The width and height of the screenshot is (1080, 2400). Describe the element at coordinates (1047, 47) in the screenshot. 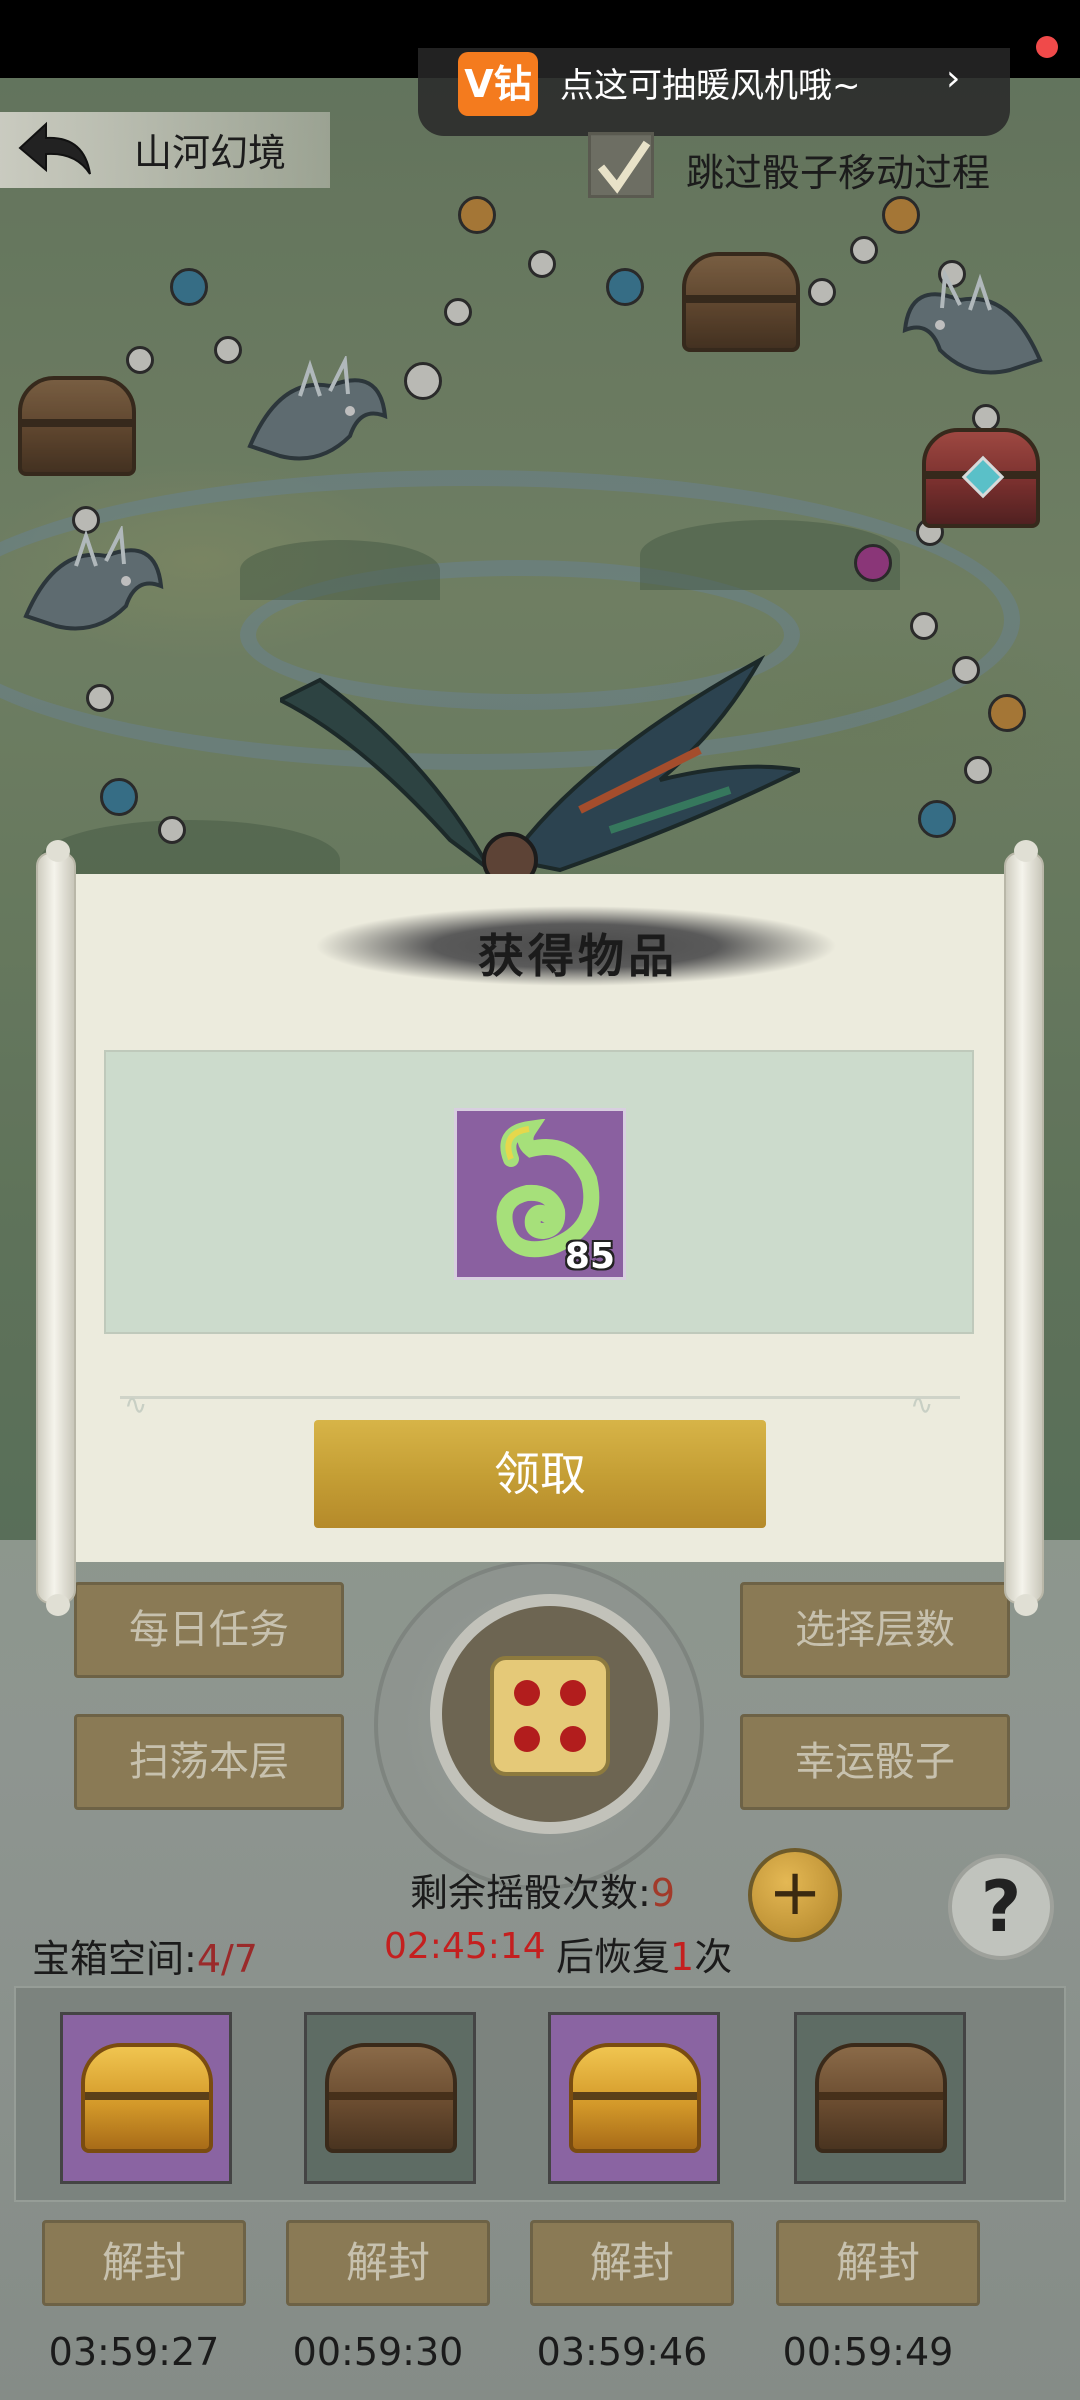

I see `notification-dot` at that location.